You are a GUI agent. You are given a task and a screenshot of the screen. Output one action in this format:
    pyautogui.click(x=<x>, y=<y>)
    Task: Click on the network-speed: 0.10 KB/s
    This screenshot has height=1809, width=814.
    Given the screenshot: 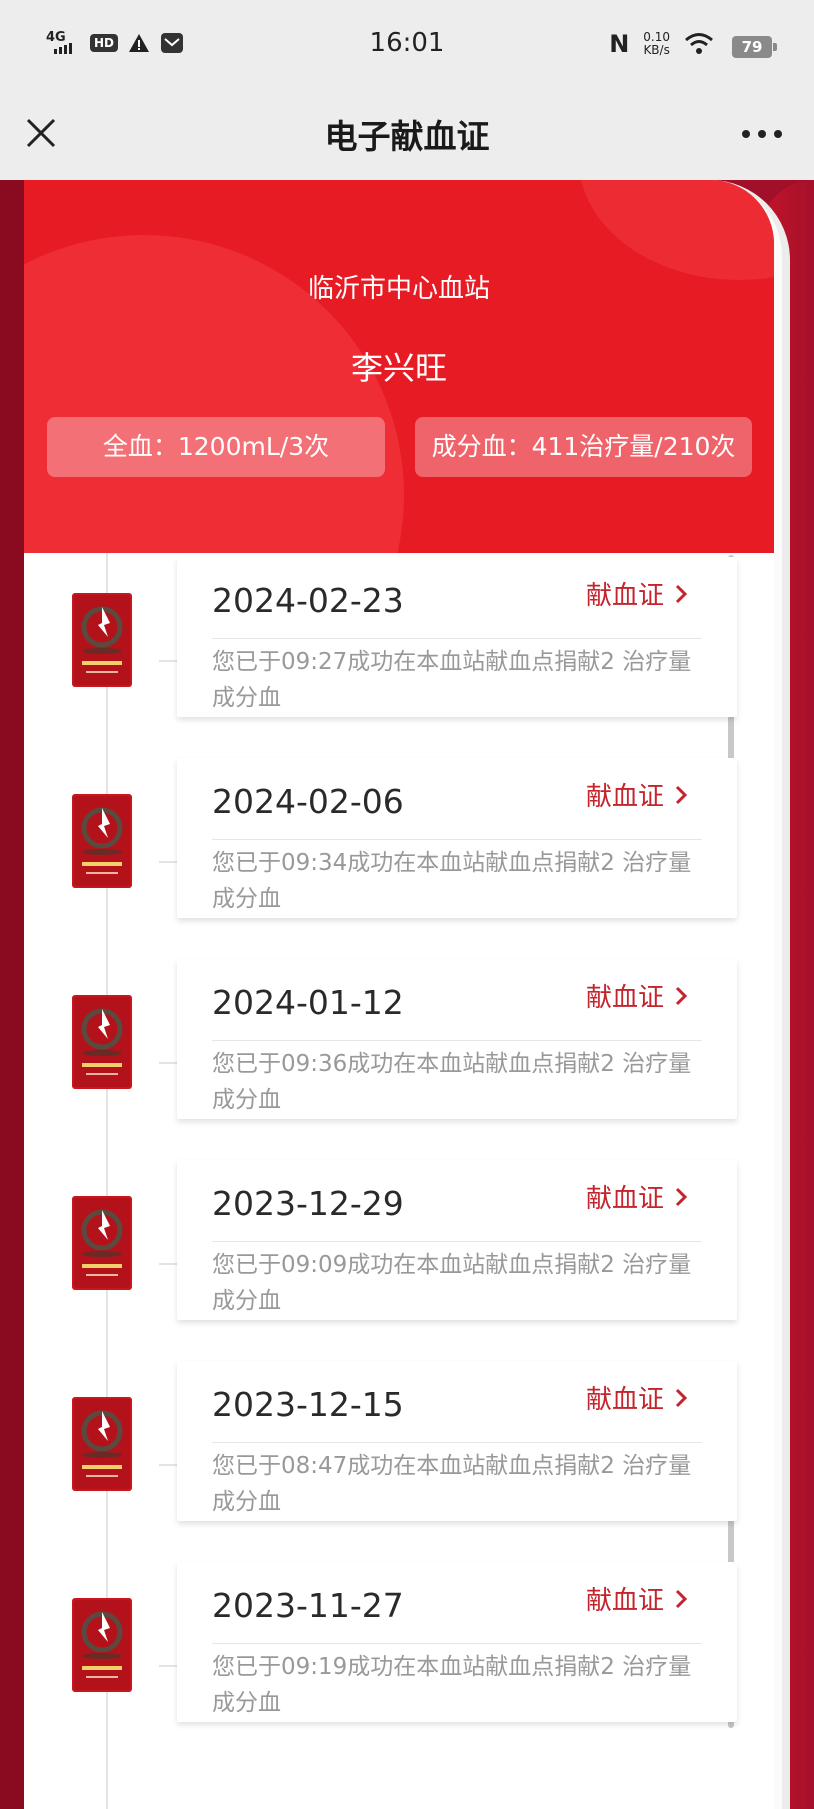 What is the action you would take?
    pyautogui.click(x=656, y=44)
    